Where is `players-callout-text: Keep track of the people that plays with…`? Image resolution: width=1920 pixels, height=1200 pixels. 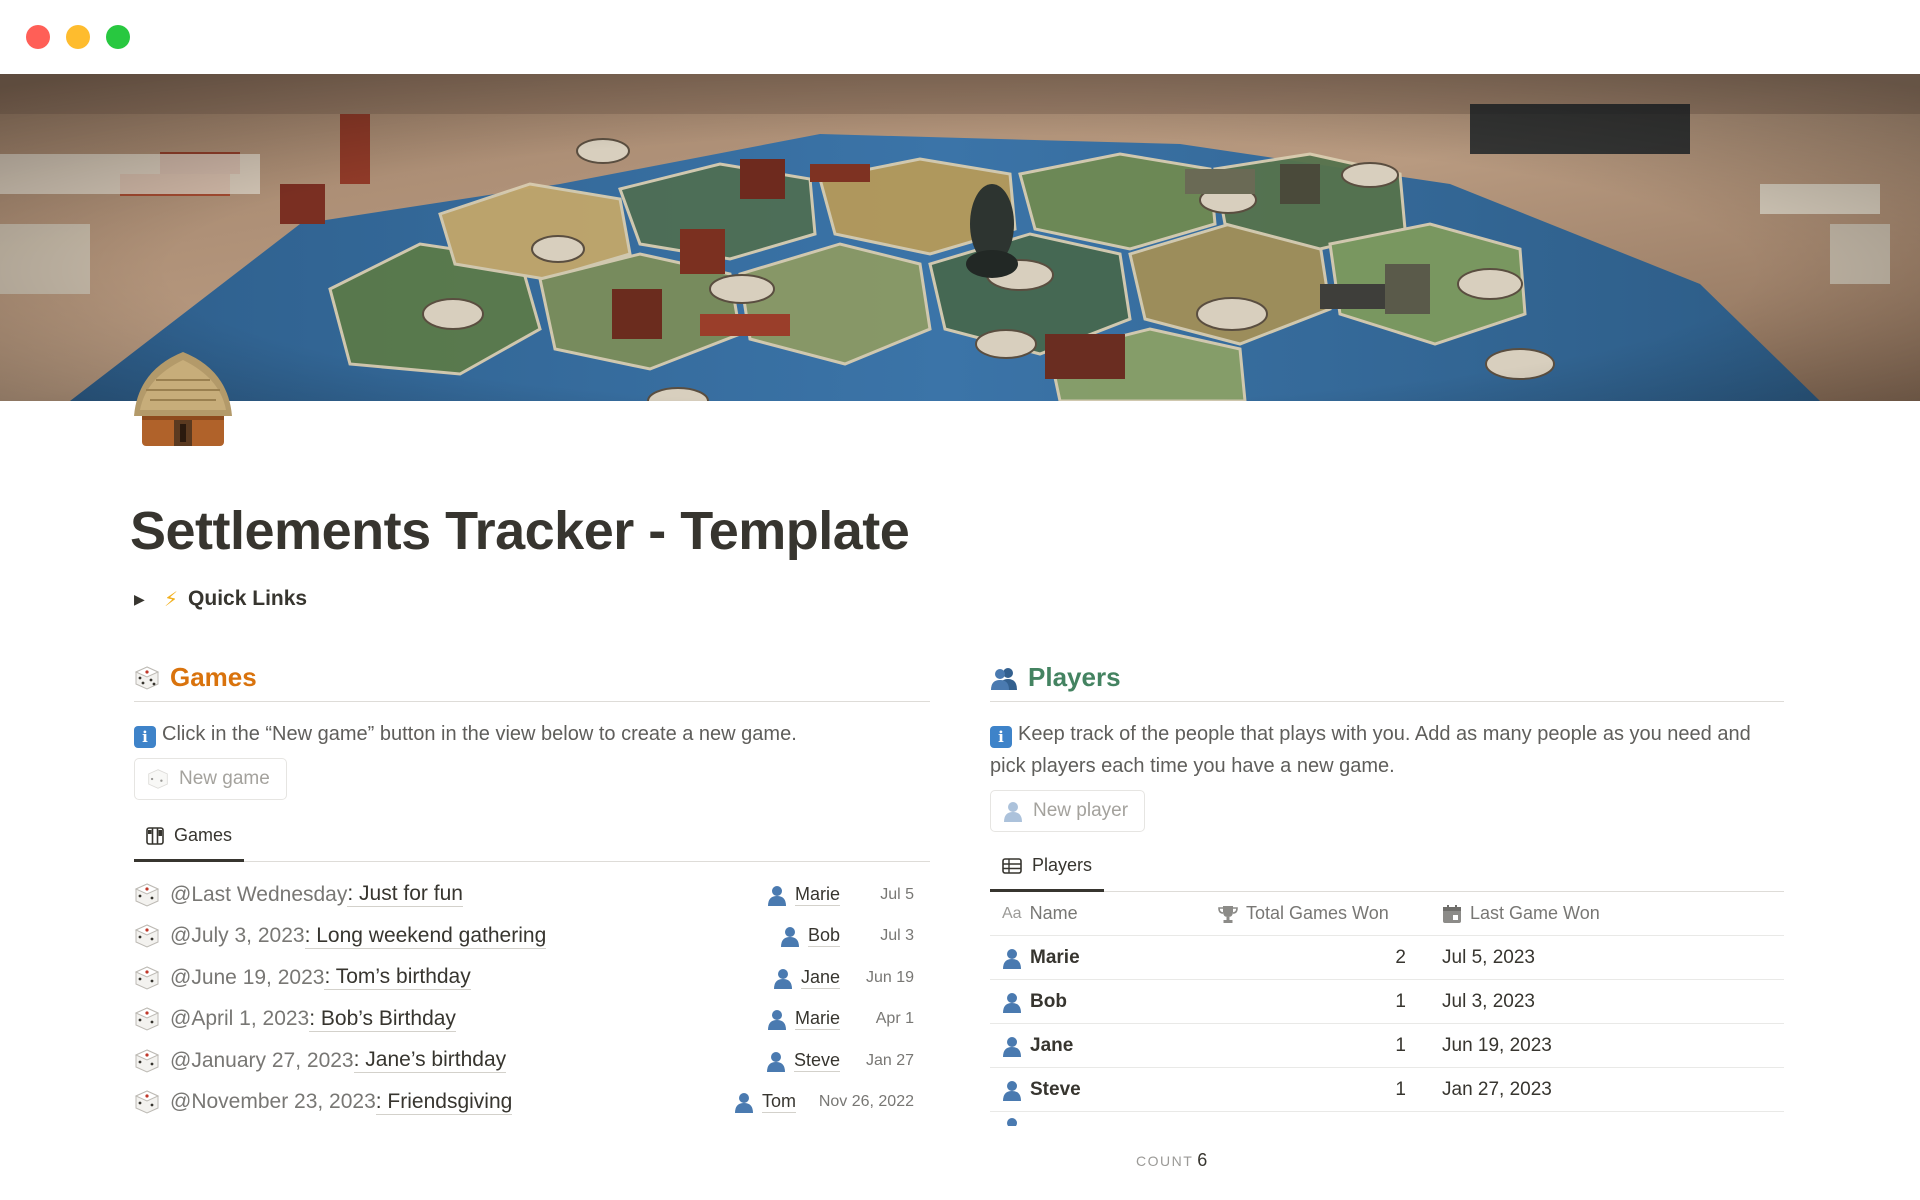
players-callout-text: Keep track of the people that plays with… is located at coordinates (1370, 750).